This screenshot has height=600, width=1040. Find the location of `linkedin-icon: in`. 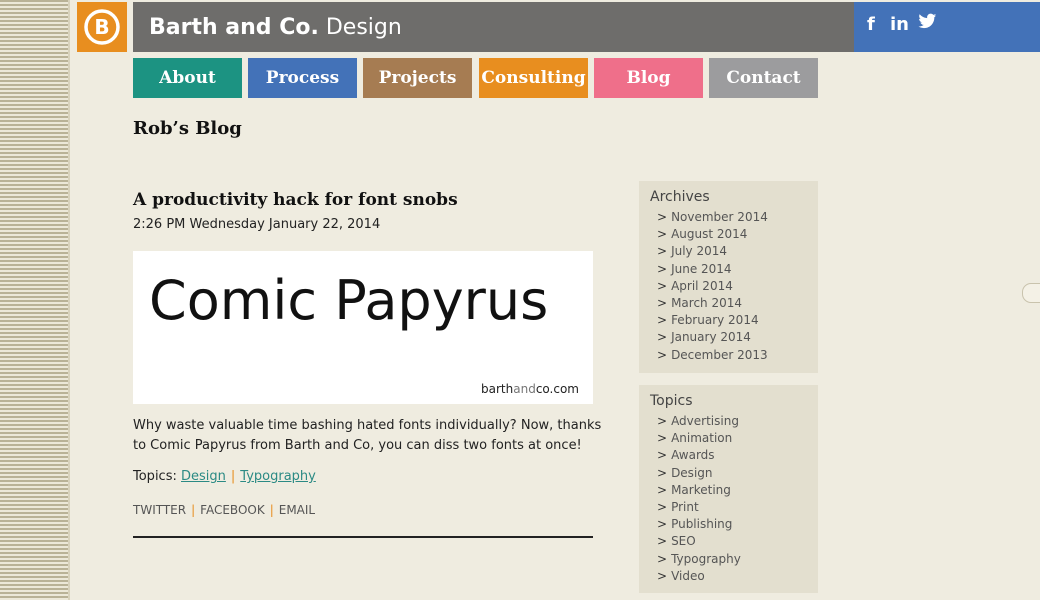

linkedin-icon: in is located at coordinates (899, 24).